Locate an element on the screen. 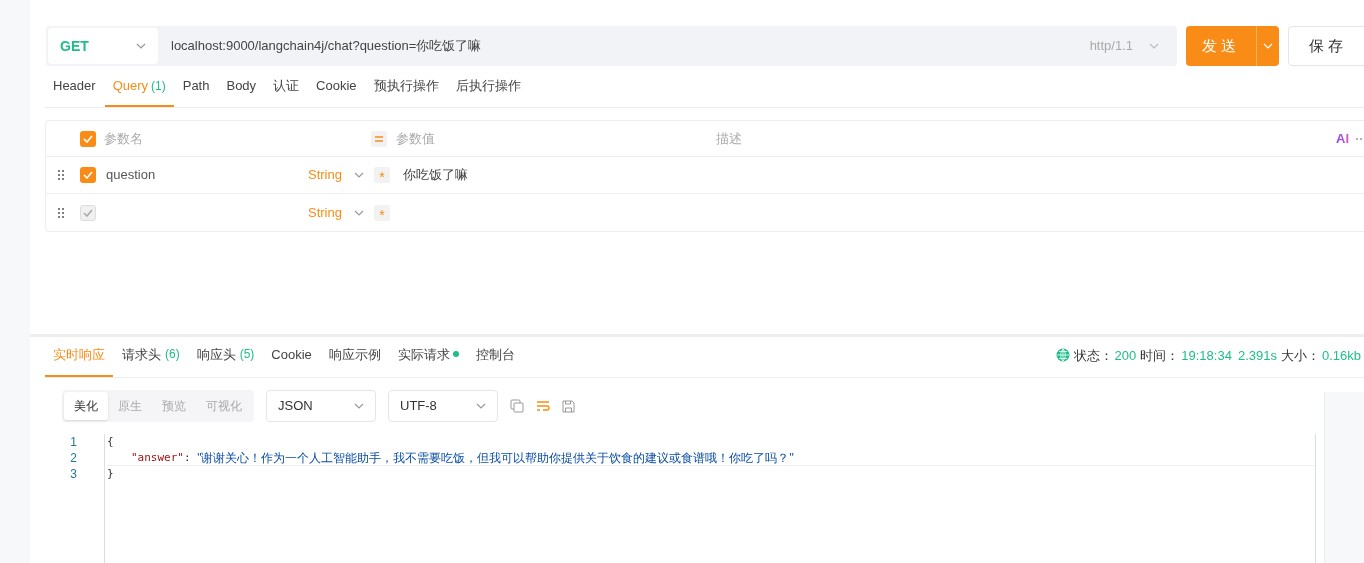  duration-value: 2.391s is located at coordinates (1257, 355).